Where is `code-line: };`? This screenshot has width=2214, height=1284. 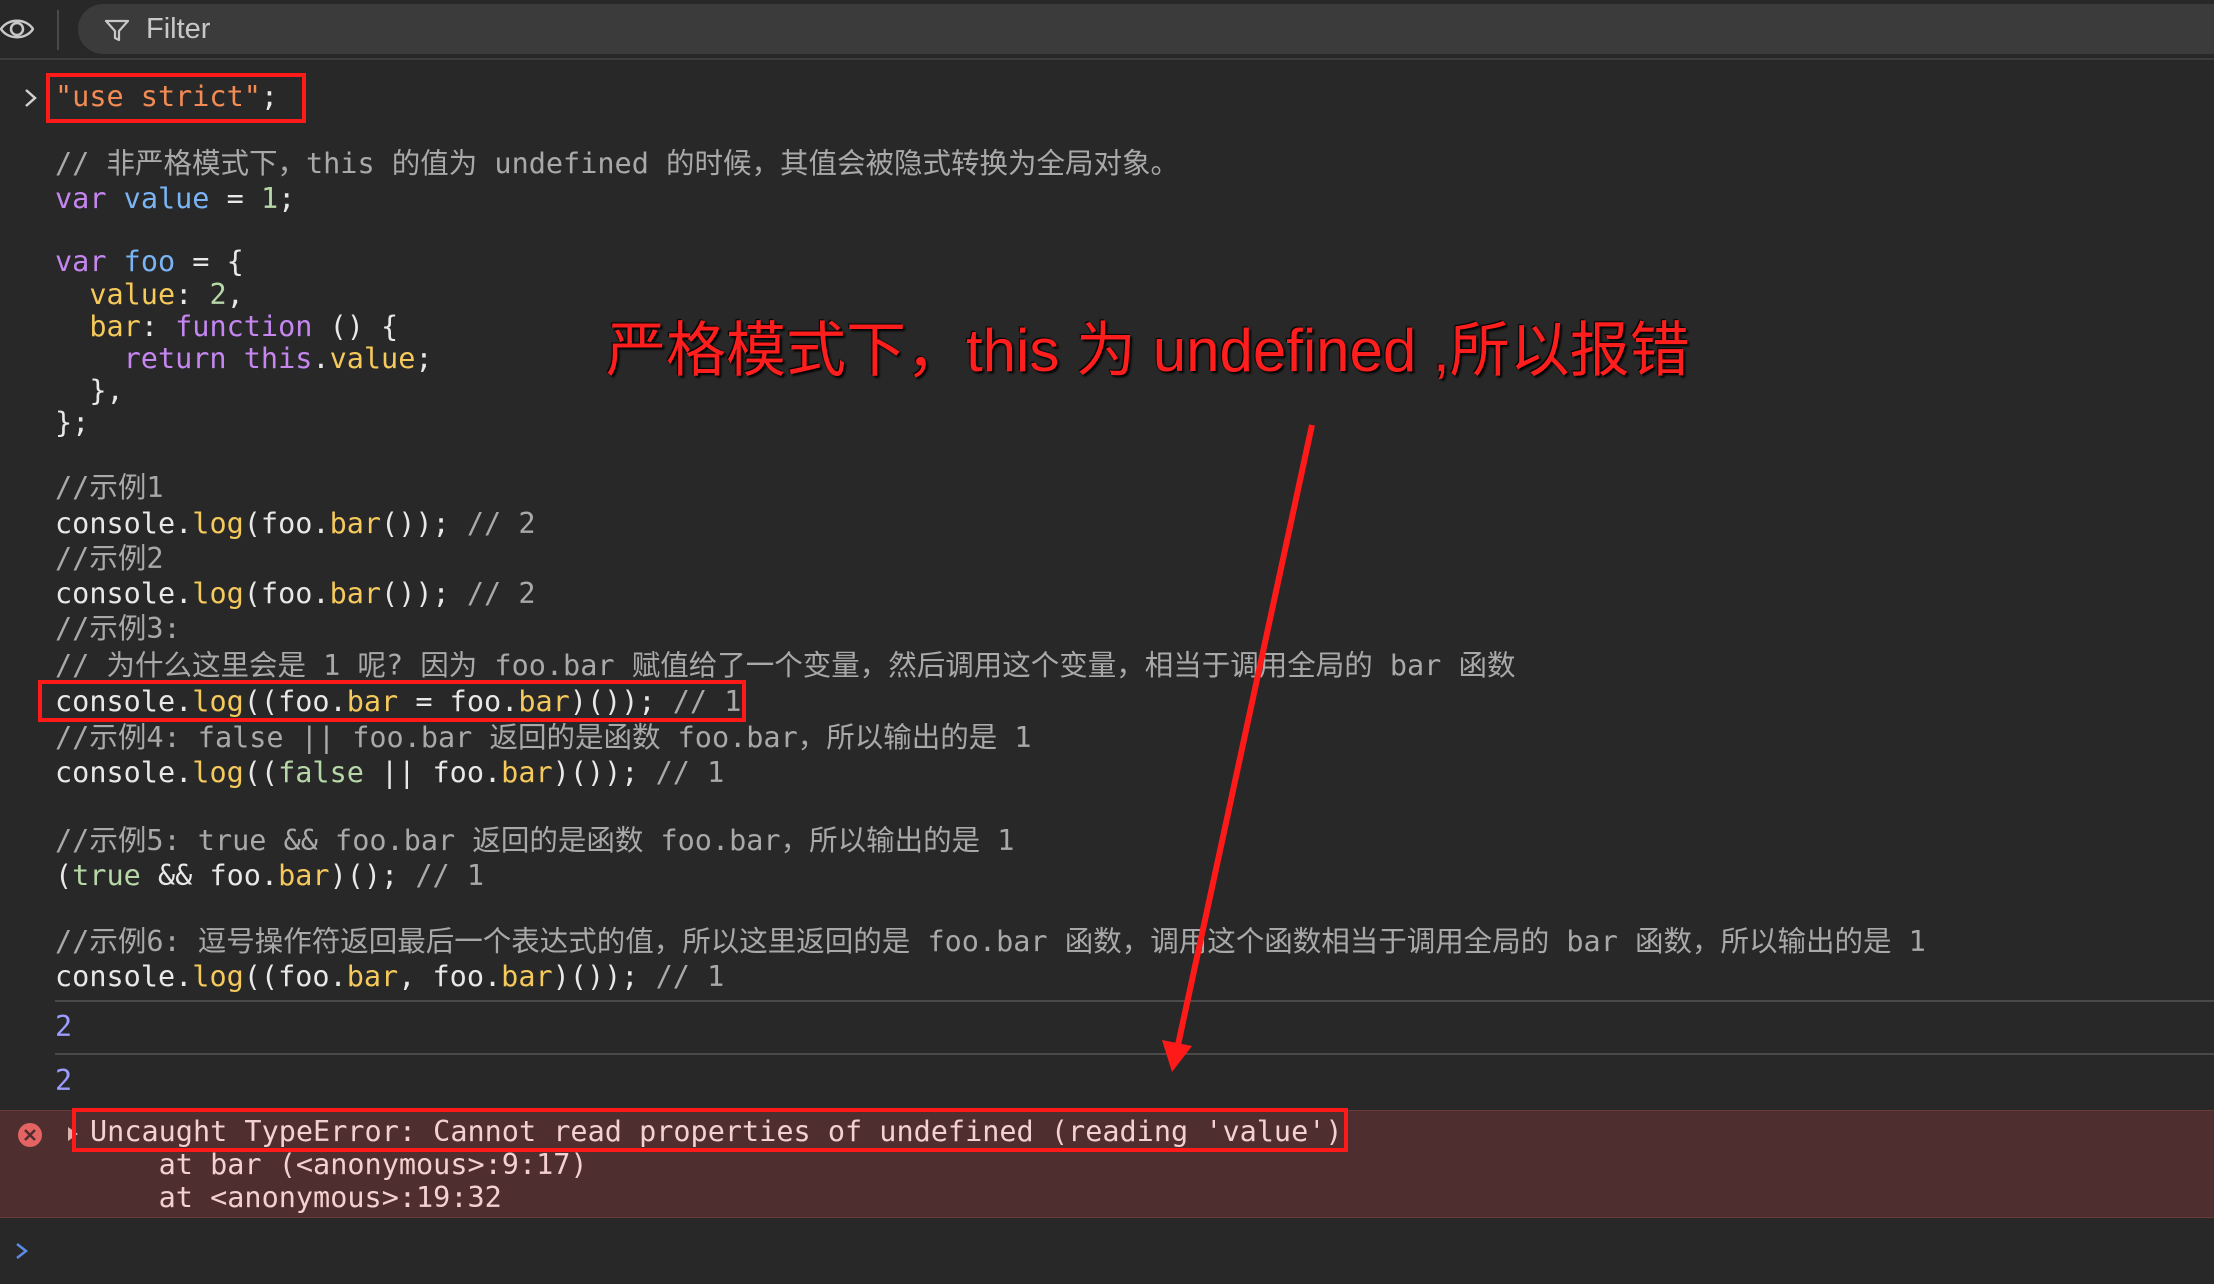 code-line: }; is located at coordinates (72, 423).